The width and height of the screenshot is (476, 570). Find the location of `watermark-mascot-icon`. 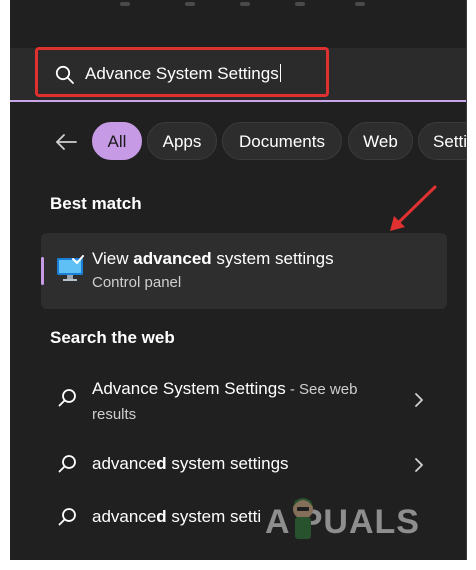

watermark-mascot-icon is located at coordinates (303, 518).